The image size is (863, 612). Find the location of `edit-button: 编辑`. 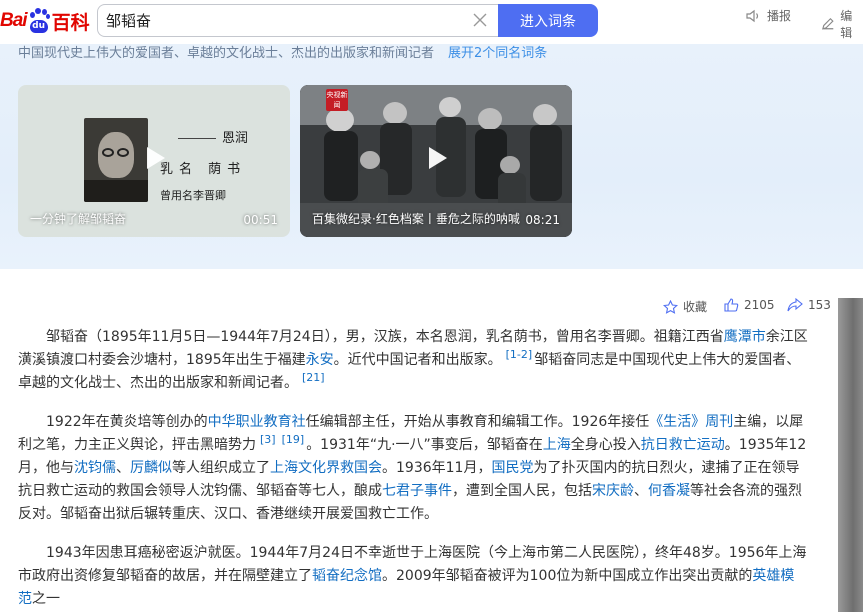

edit-button: 编辑 is located at coordinates (841, 24).